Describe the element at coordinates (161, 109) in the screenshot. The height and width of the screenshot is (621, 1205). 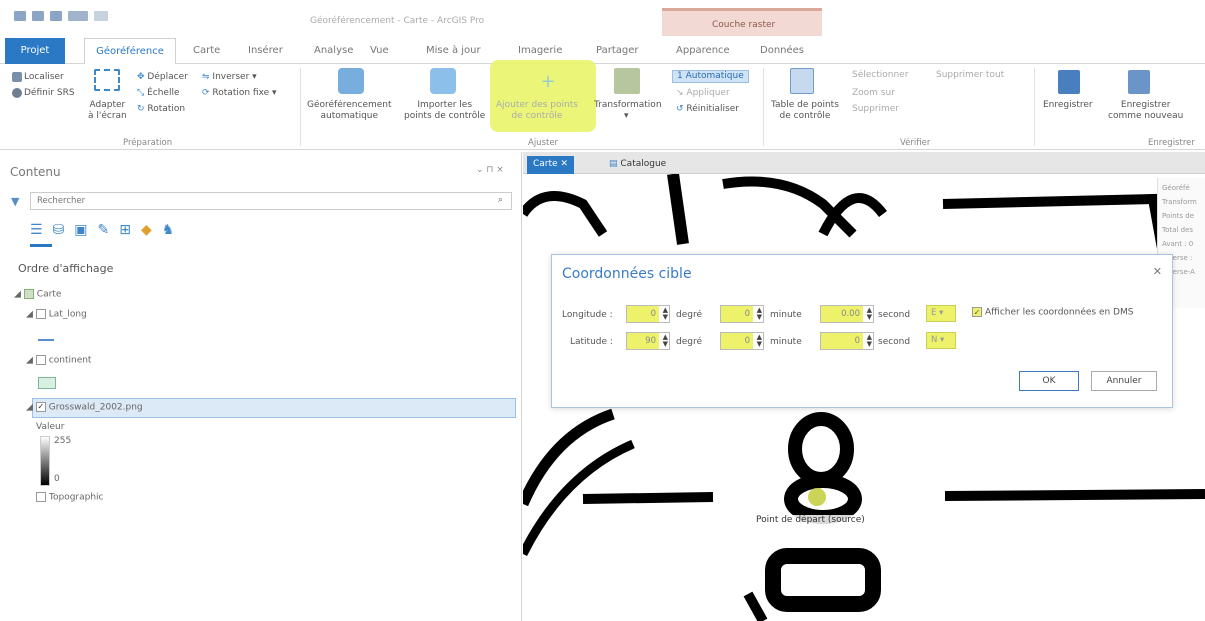
I see `rotation-button: ↻ Rotation` at that location.